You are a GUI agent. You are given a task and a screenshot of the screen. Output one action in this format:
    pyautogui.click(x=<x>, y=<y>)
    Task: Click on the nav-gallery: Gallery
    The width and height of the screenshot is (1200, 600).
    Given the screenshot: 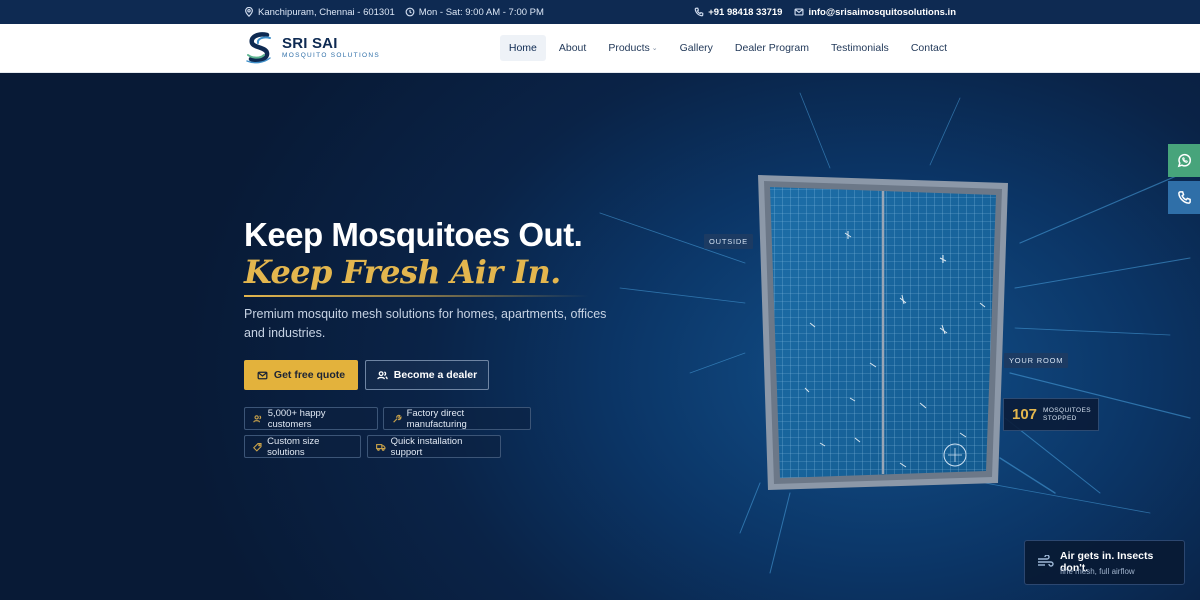 What is the action you would take?
    pyautogui.click(x=696, y=48)
    